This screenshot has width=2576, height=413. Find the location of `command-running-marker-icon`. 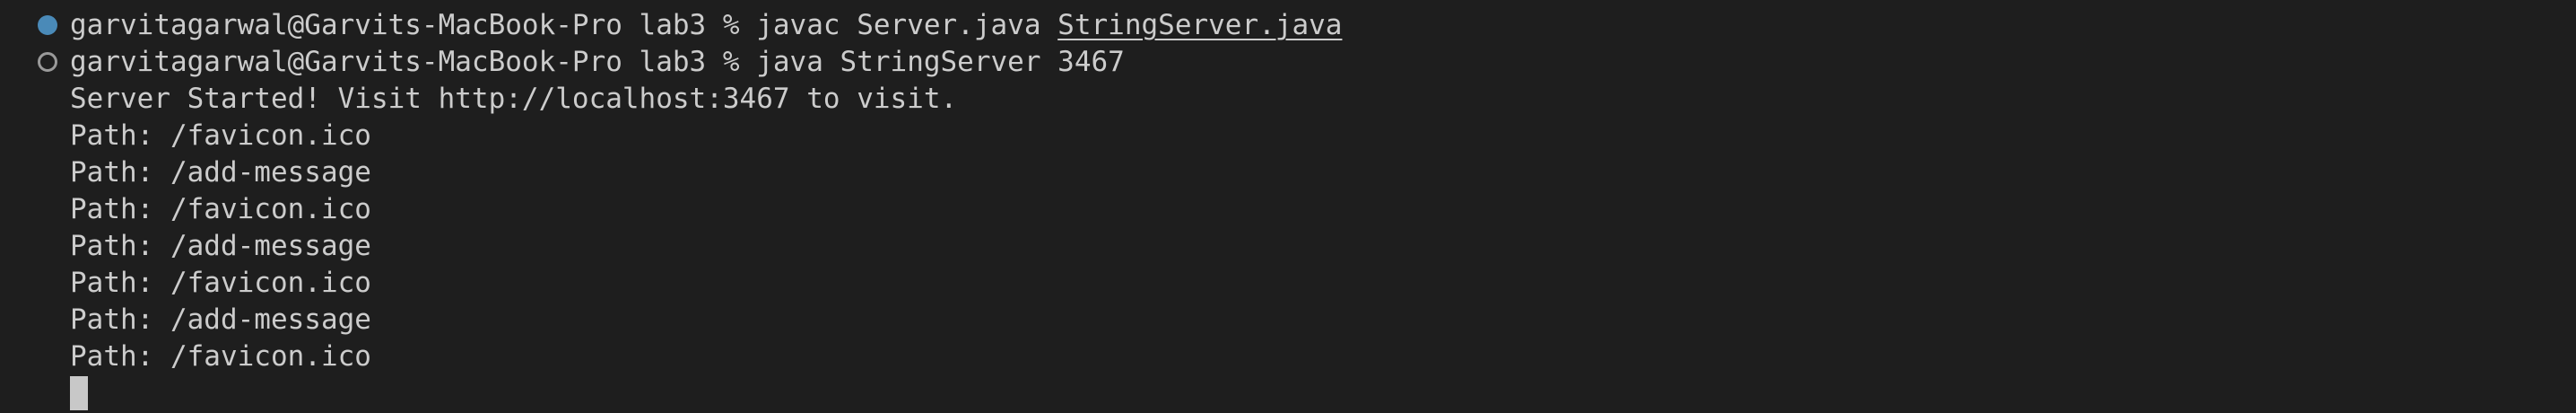

command-running-marker-icon is located at coordinates (47, 62).